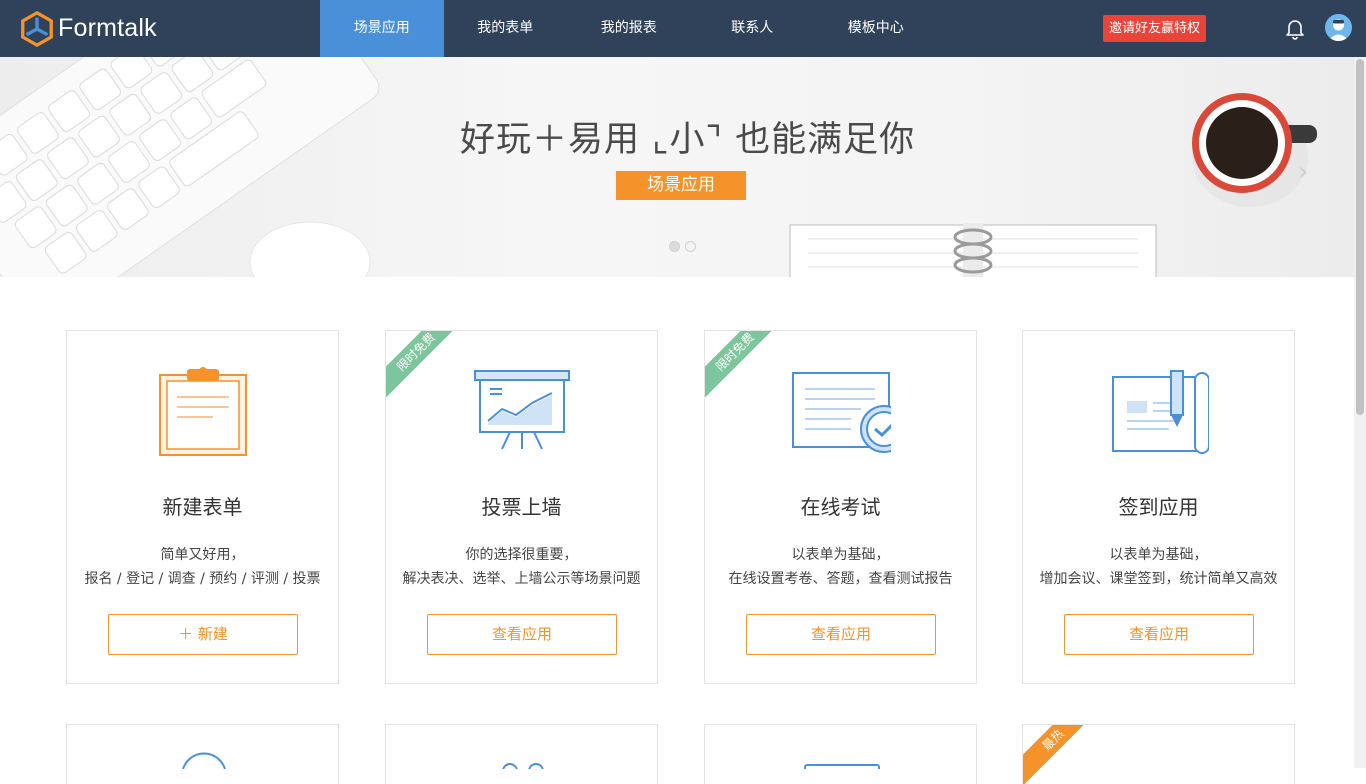  I want to click on bell-icon, so click(1295, 28).